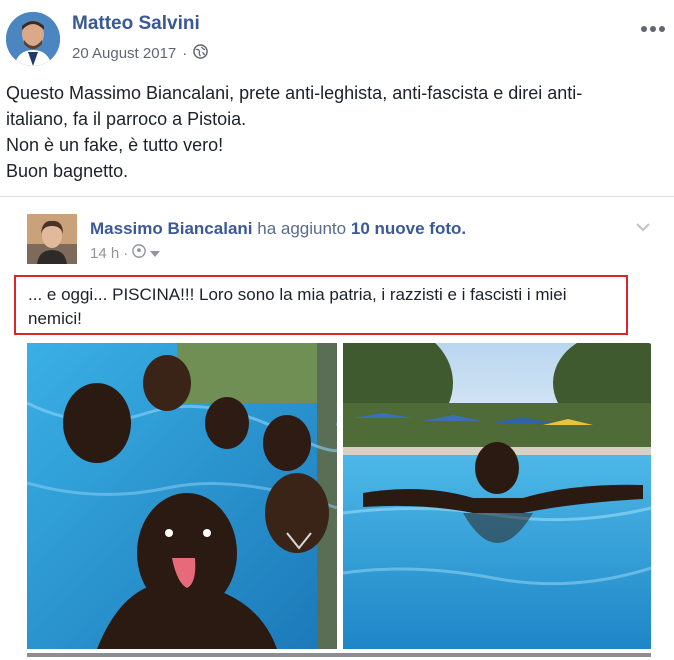 The height and width of the screenshot is (660, 674). I want to click on caret-down-icon, so click(155, 253).